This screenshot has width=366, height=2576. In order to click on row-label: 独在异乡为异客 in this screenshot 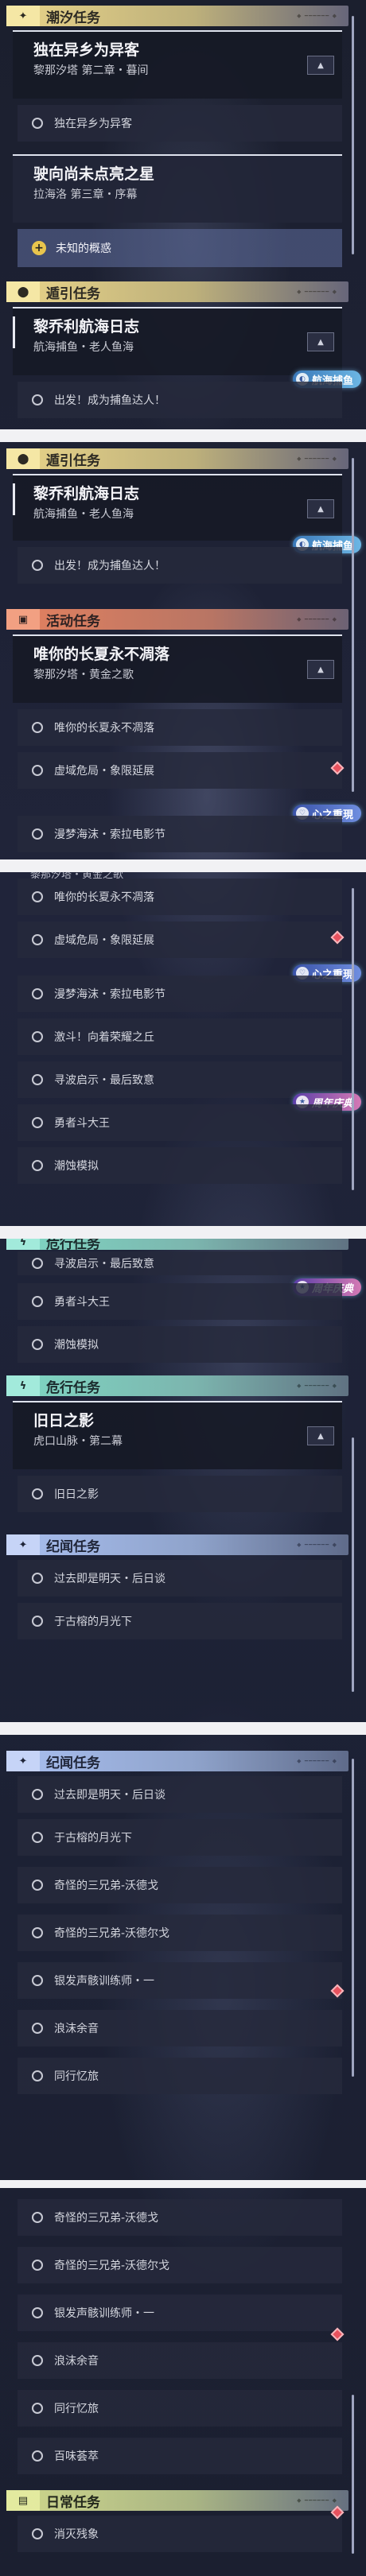, I will do `click(93, 124)`.